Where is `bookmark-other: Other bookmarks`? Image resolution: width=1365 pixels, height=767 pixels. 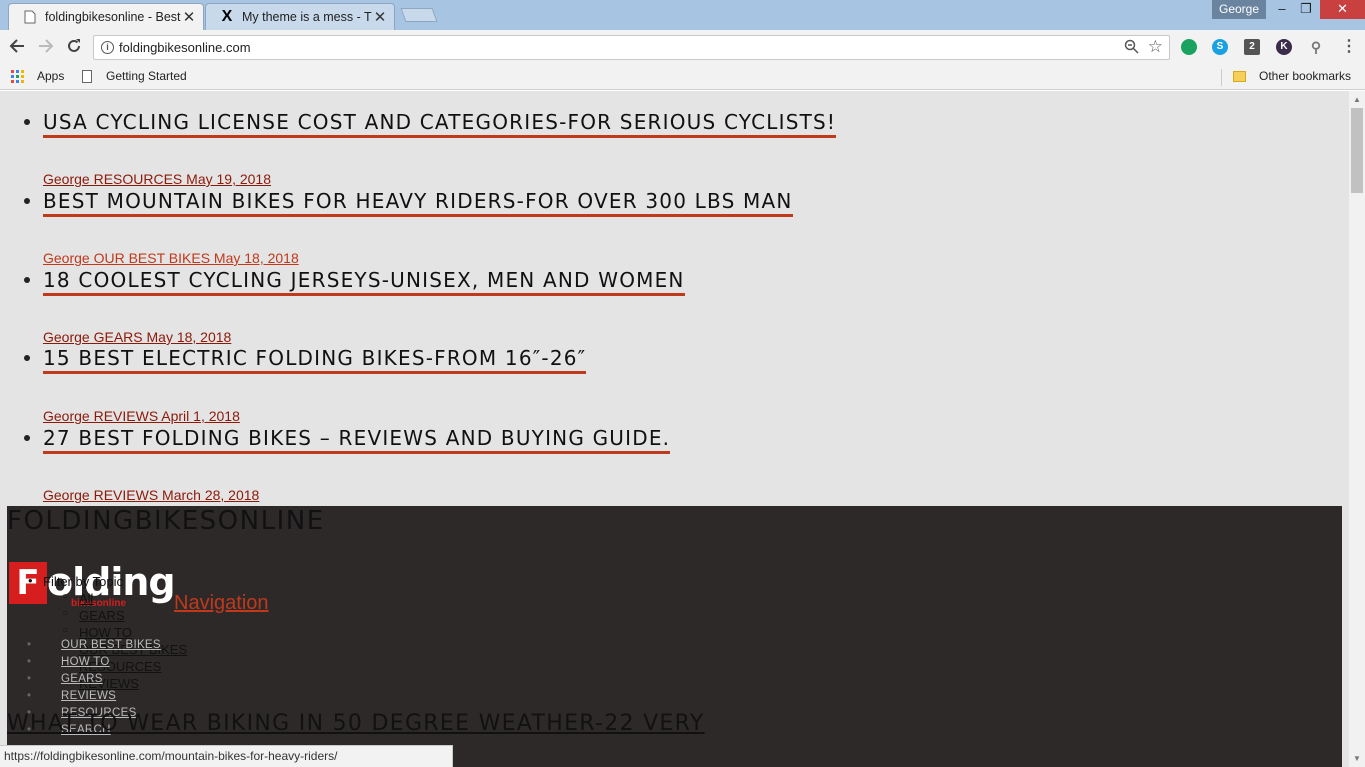
bookmark-other: Other bookmarks is located at coordinates (1292, 76).